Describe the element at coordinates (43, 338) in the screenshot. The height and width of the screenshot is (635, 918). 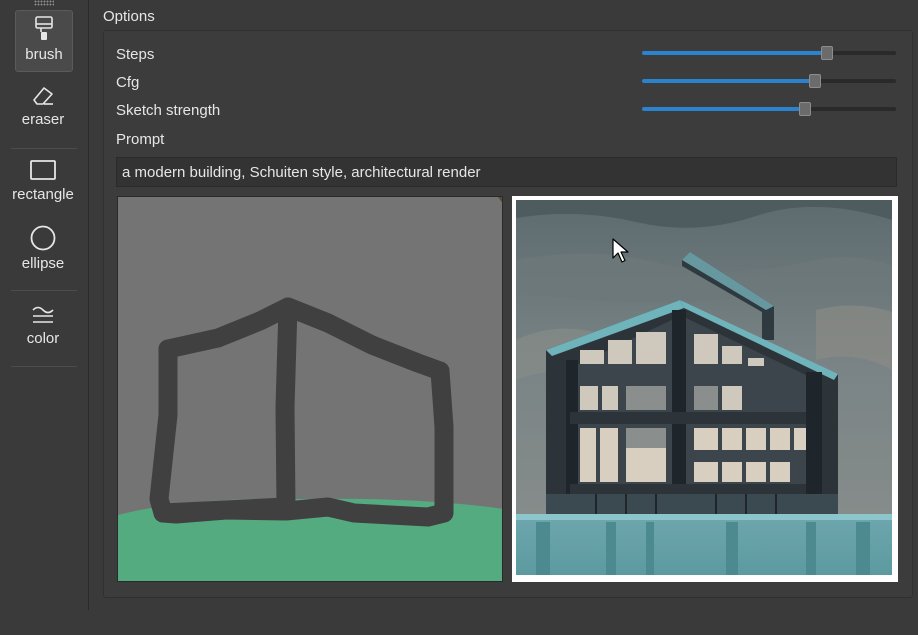
I see `tool-label: color` at that location.